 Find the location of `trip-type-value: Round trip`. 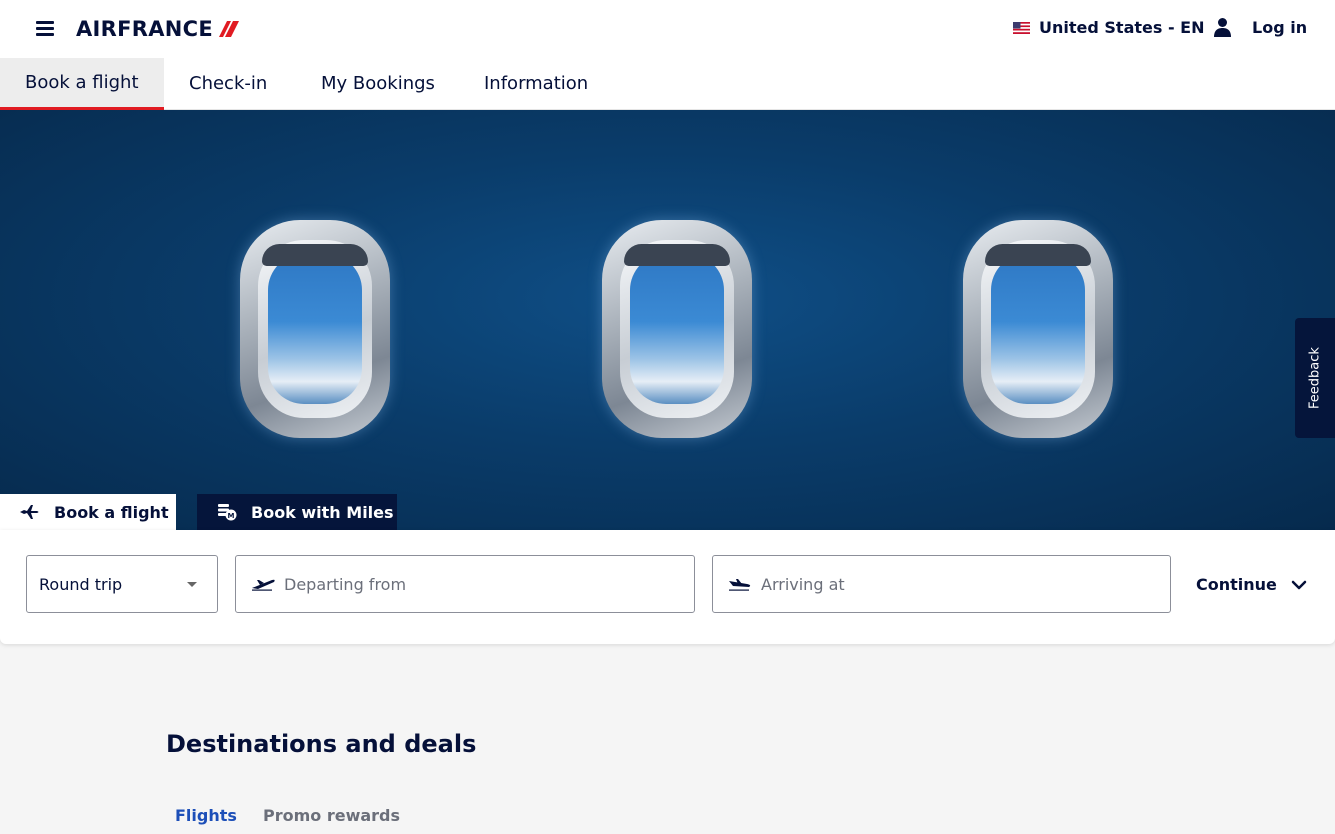

trip-type-value: Round trip is located at coordinates (81, 584).